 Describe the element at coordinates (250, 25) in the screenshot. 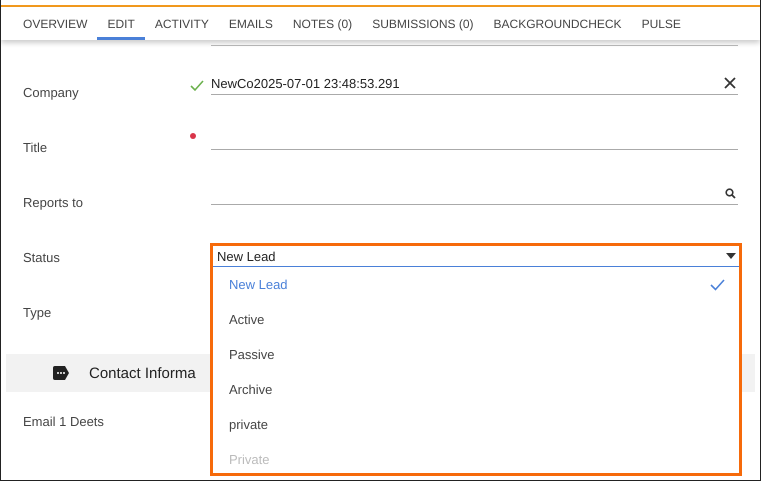

I see `tab: EMAILS` at that location.